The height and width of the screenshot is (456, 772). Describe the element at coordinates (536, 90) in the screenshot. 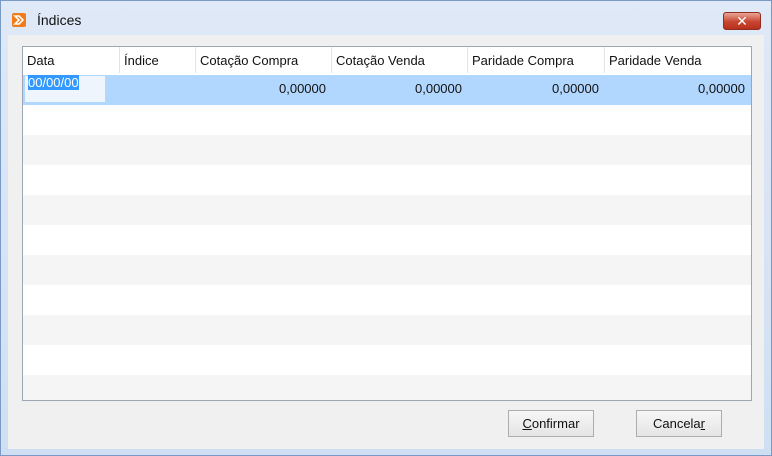

I see `paridade-compra-cell: 0,00000` at that location.